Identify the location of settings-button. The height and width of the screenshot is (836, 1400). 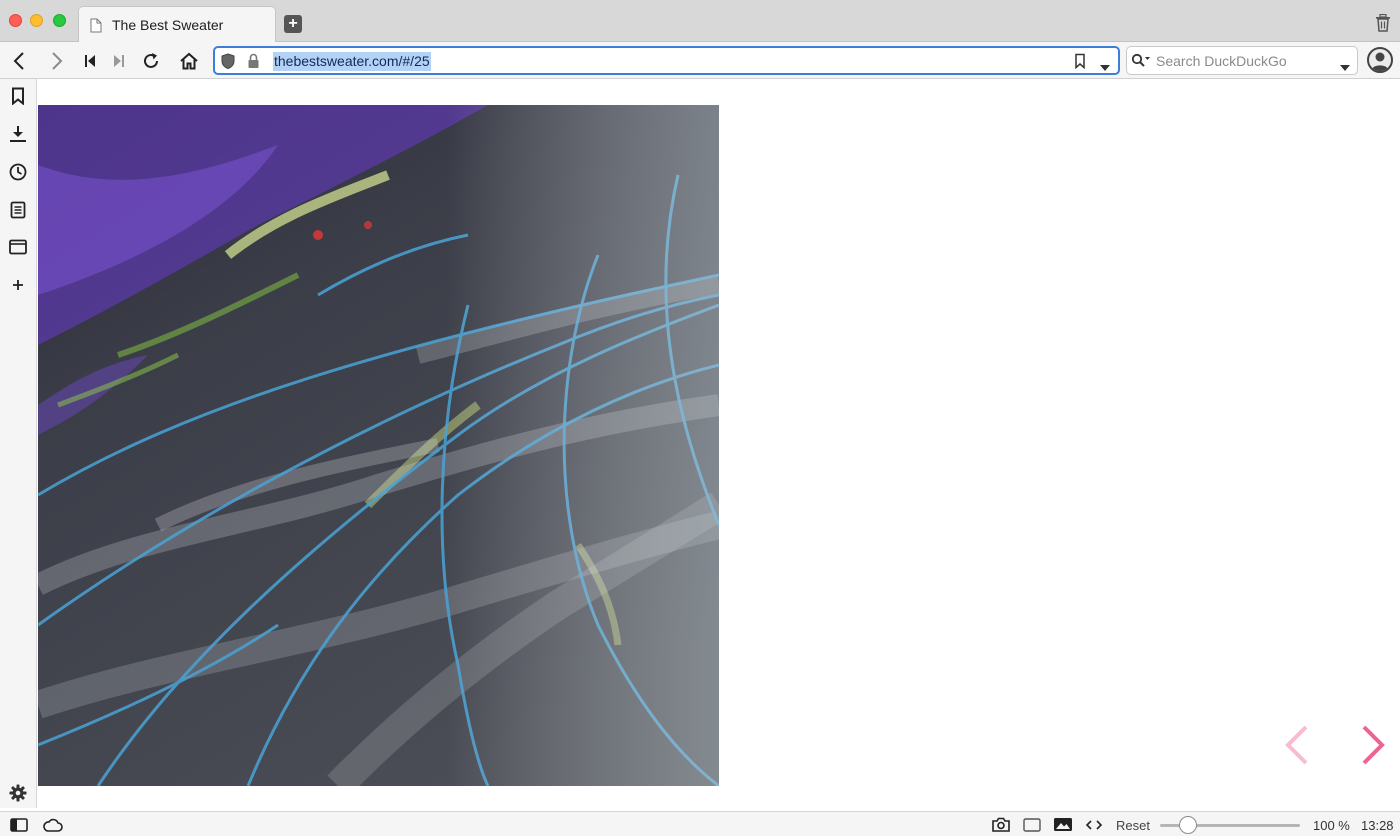
(18, 793).